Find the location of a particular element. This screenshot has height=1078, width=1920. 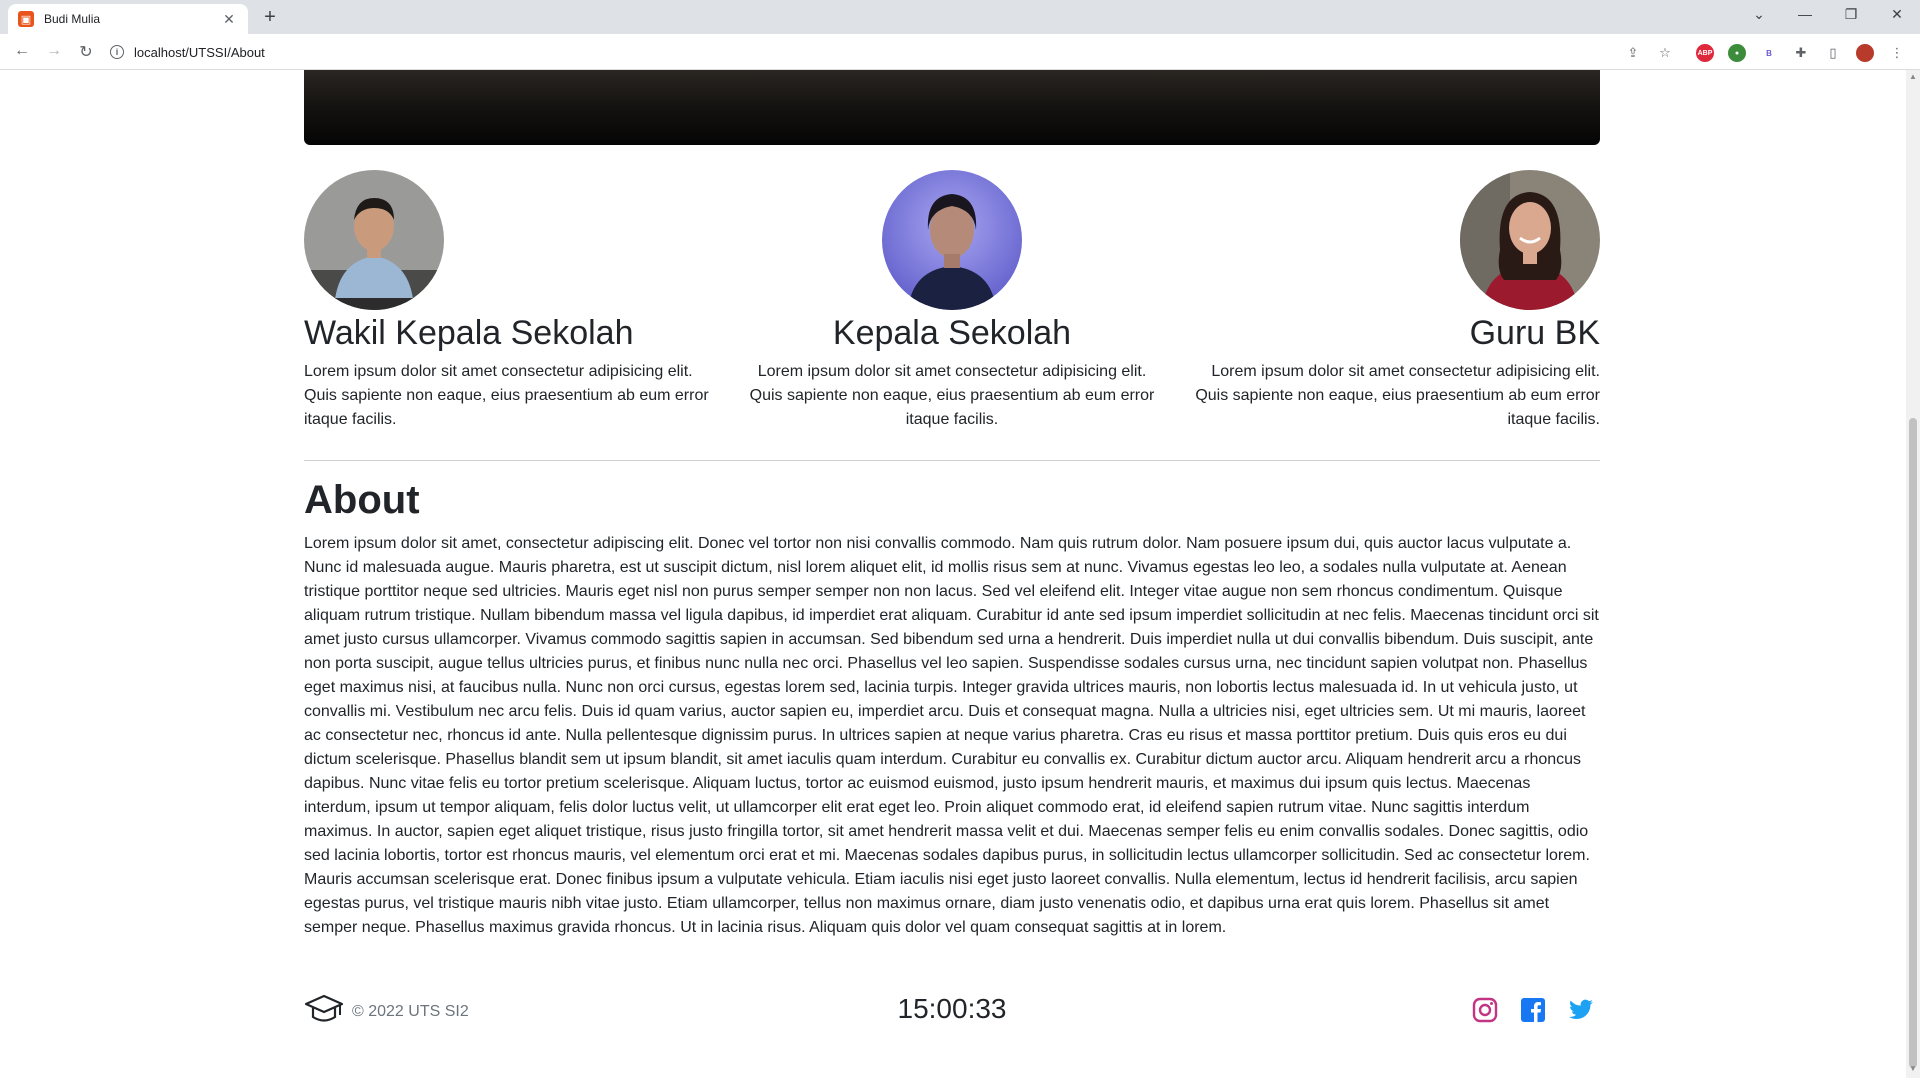

tab-search-icon: ⌄ is located at coordinates (1759, 14).